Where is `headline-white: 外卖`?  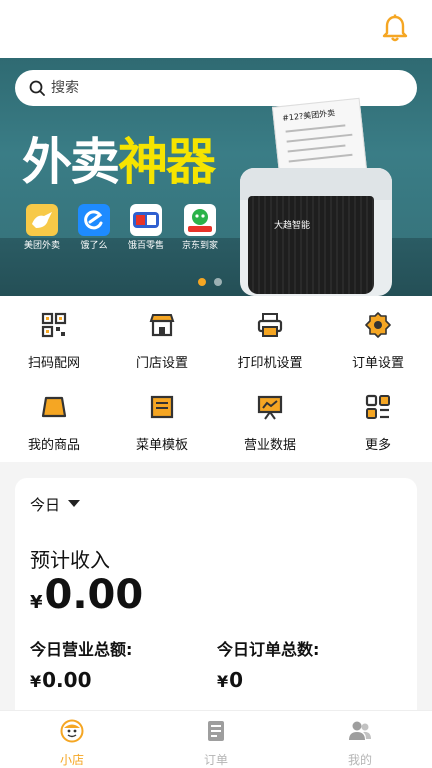 headline-white: 外卖 is located at coordinates (71, 162).